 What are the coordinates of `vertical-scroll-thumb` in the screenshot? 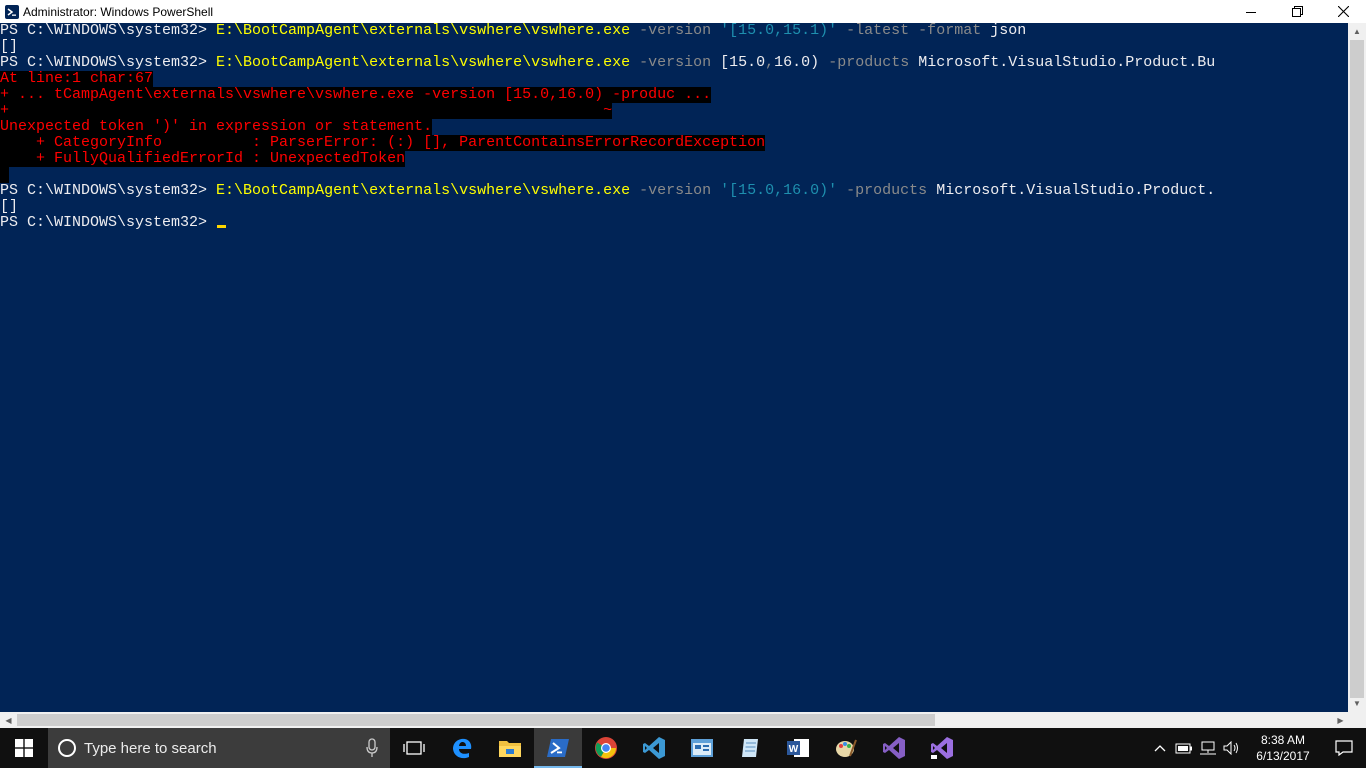 It's located at (1357, 369).